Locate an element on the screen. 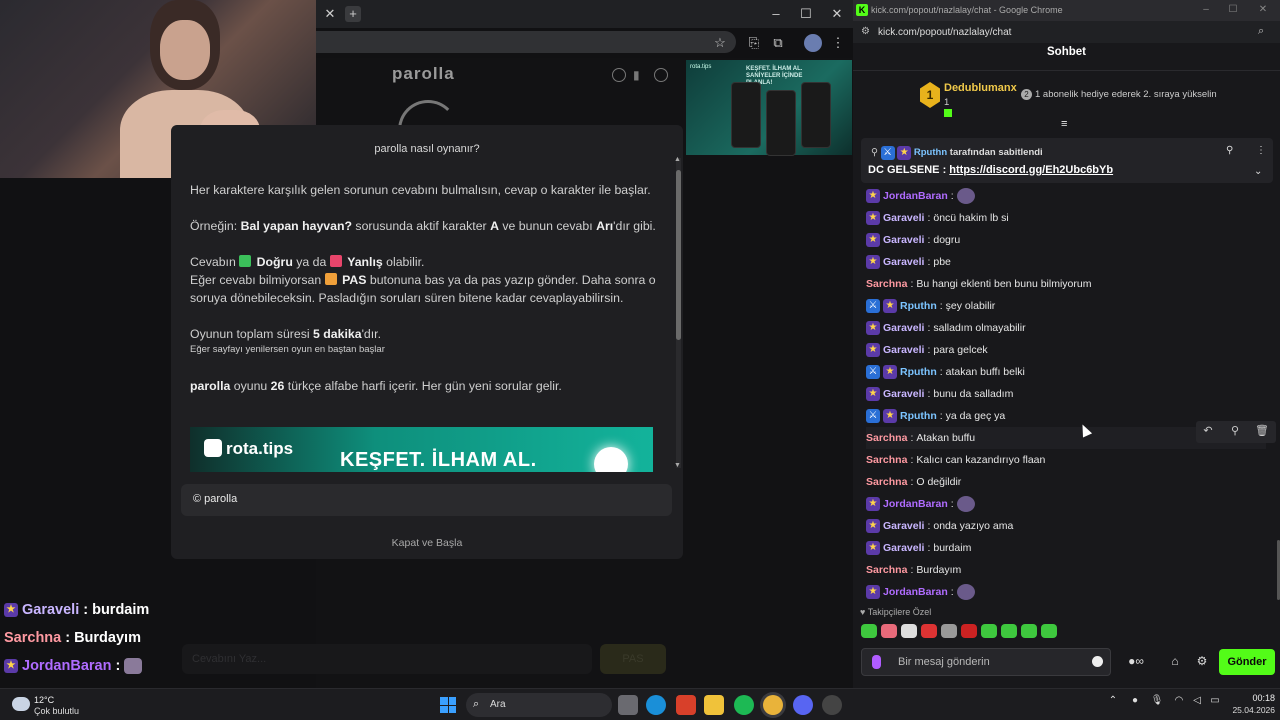 Image resolution: width=1280 pixels, height=720 pixels. emoji-icon is located at coordinates (1097, 661).